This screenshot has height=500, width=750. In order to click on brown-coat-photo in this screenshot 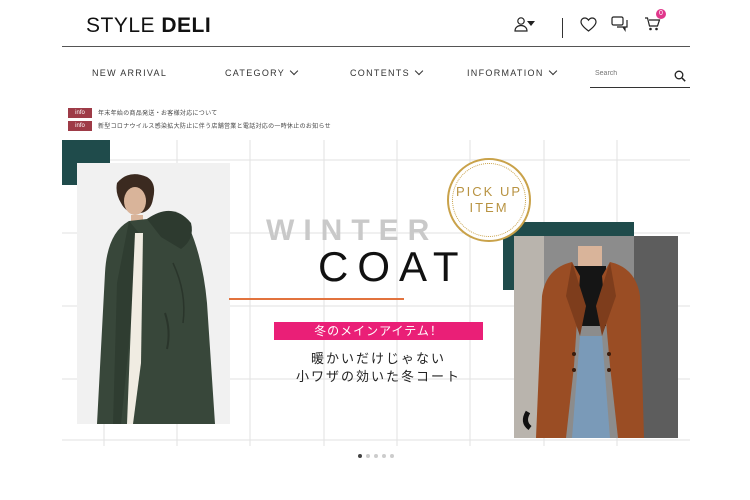, I will do `click(596, 337)`.